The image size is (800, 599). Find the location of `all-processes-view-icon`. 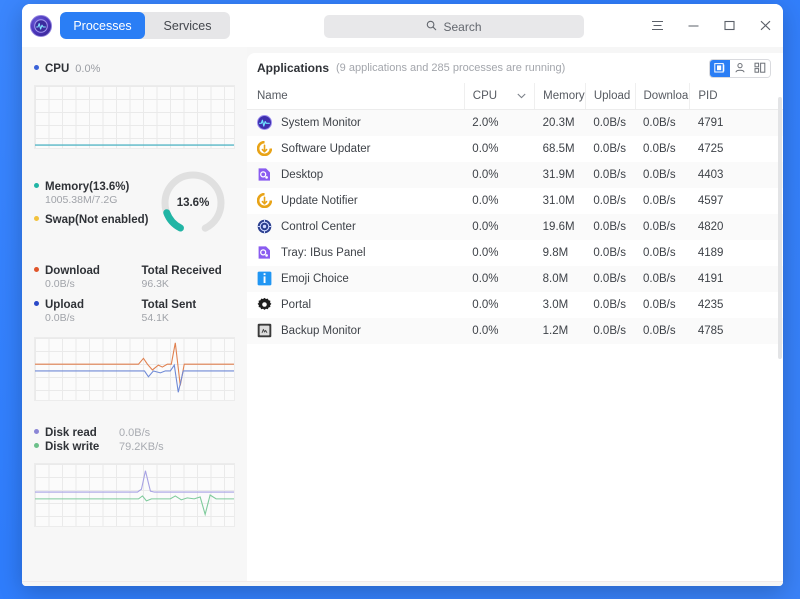

all-processes-view-icon is located at coordinates (760, 68).